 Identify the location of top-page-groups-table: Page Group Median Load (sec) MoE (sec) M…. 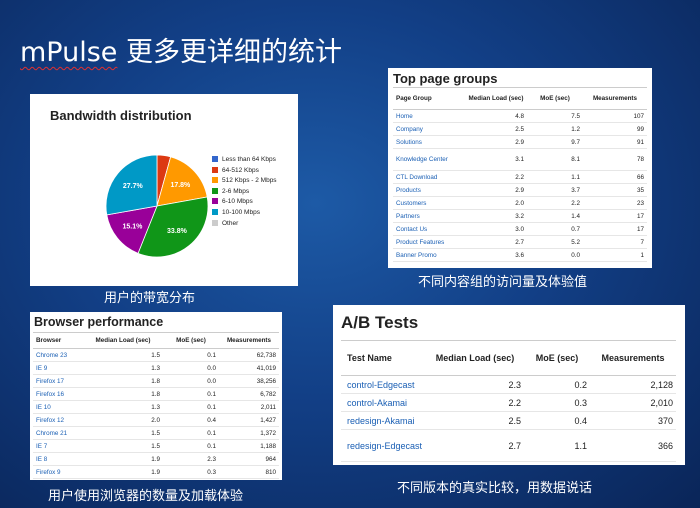
(520, 174).